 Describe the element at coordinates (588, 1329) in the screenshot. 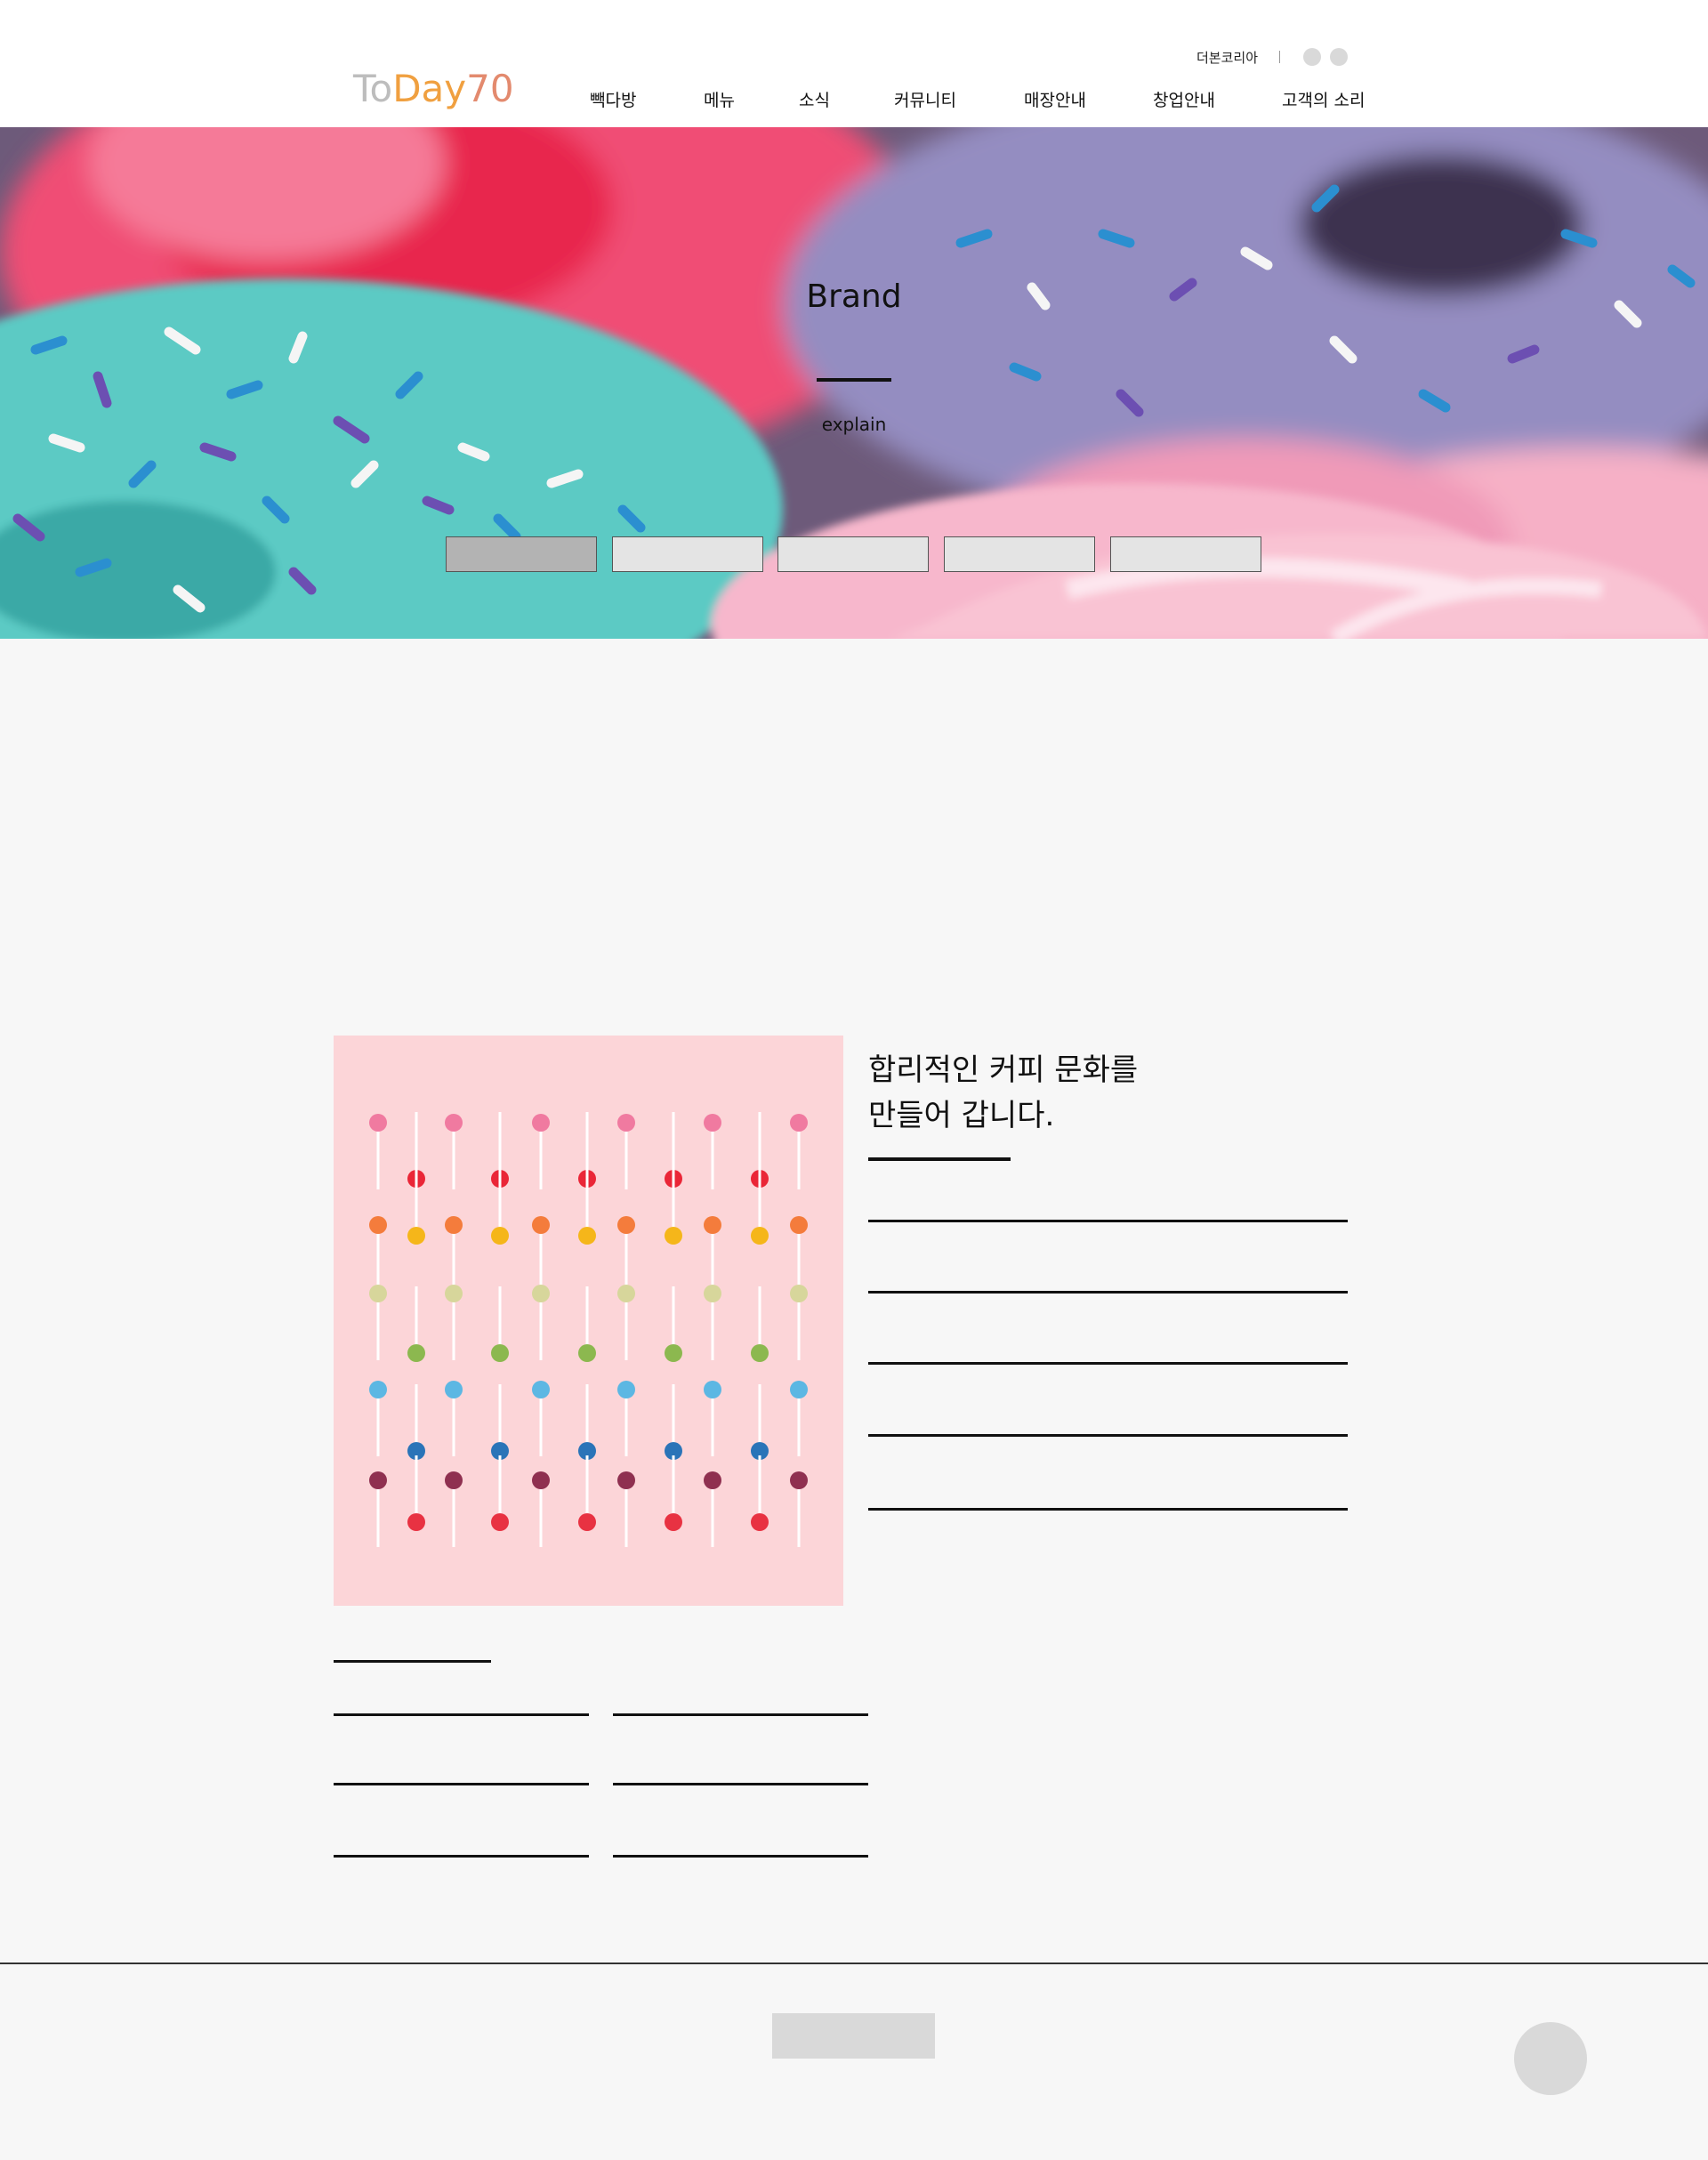

I see `lollipop-pattern` at that location.